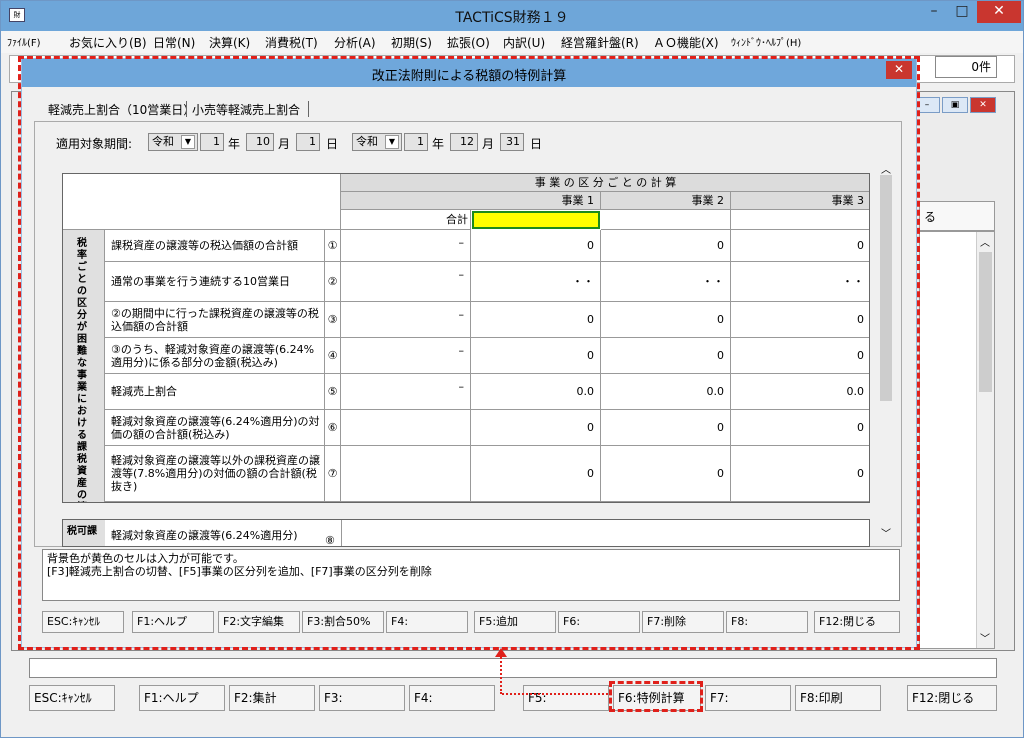  What do you see at coordinates (501, 674) in the screenshot?
I see `annotation-connector-vertical` at bounding box center [501, 674].